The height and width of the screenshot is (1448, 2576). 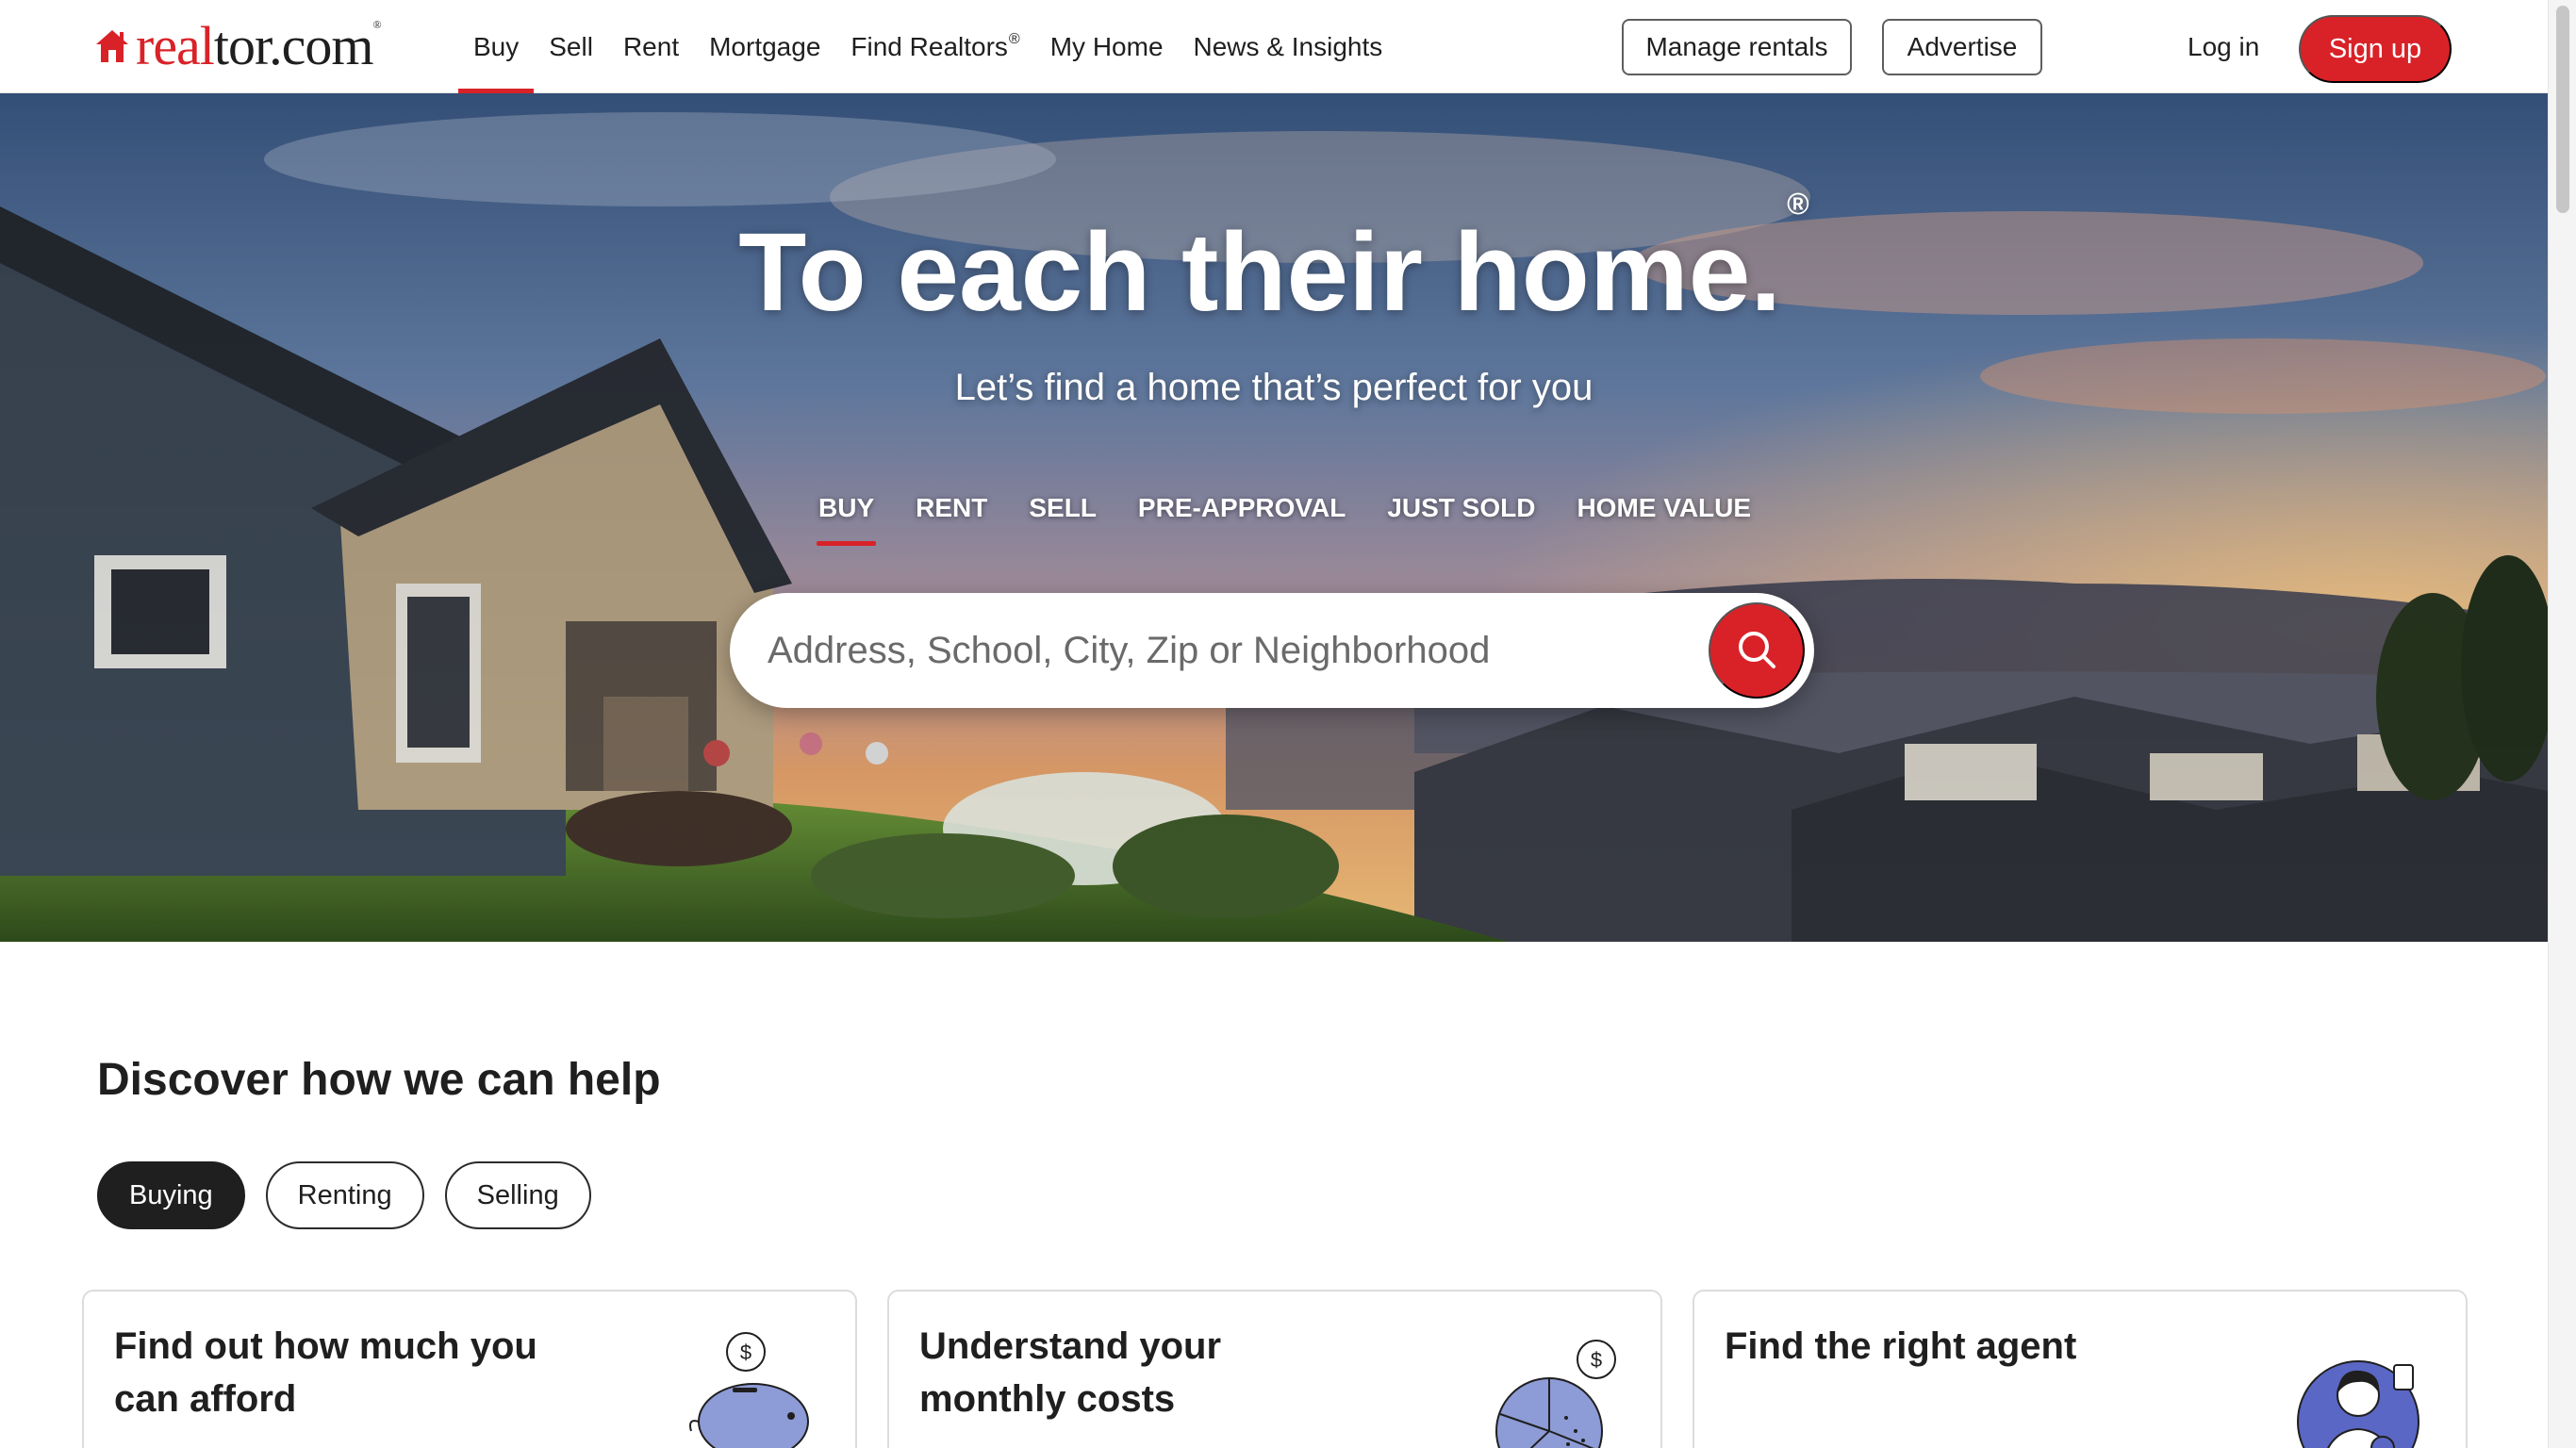 I want to click on nav-label: Find Realtors, so click(x=929, y=46).